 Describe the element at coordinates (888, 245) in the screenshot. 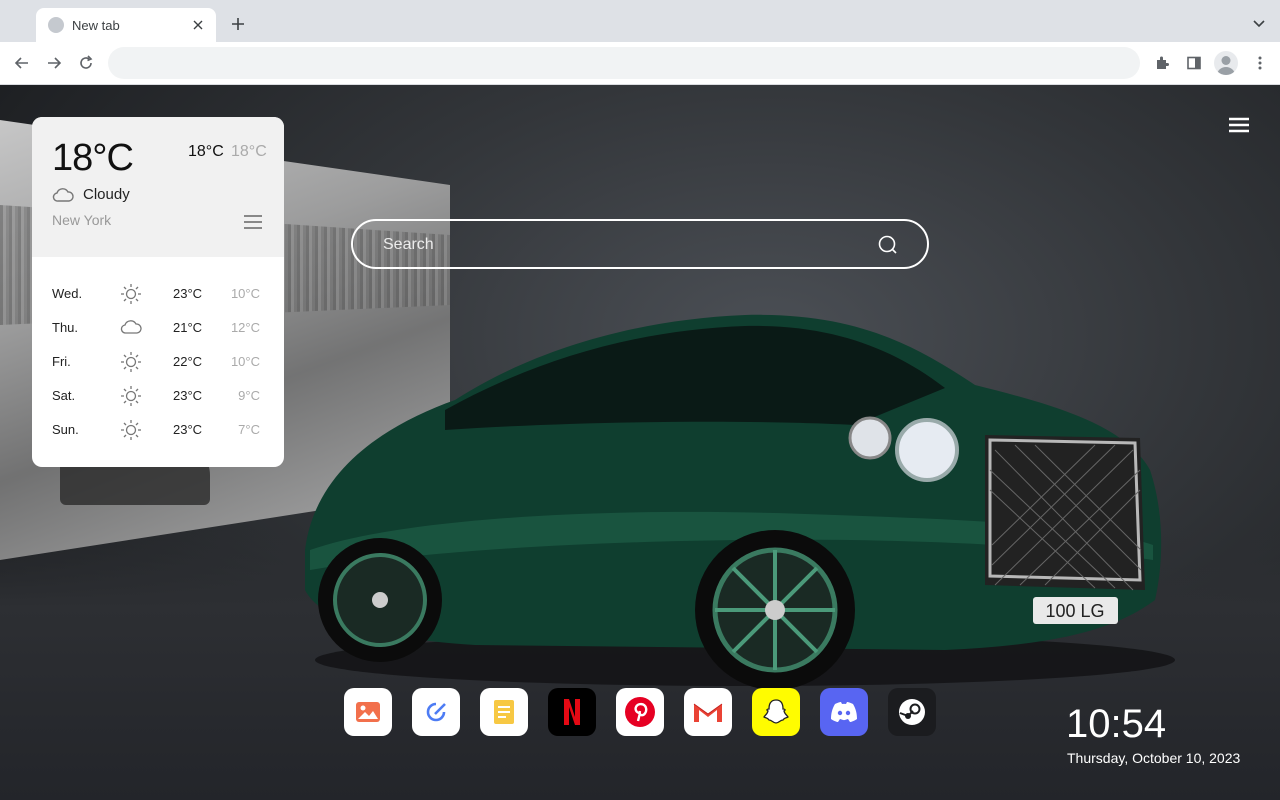

I see `search-icon` at that location.